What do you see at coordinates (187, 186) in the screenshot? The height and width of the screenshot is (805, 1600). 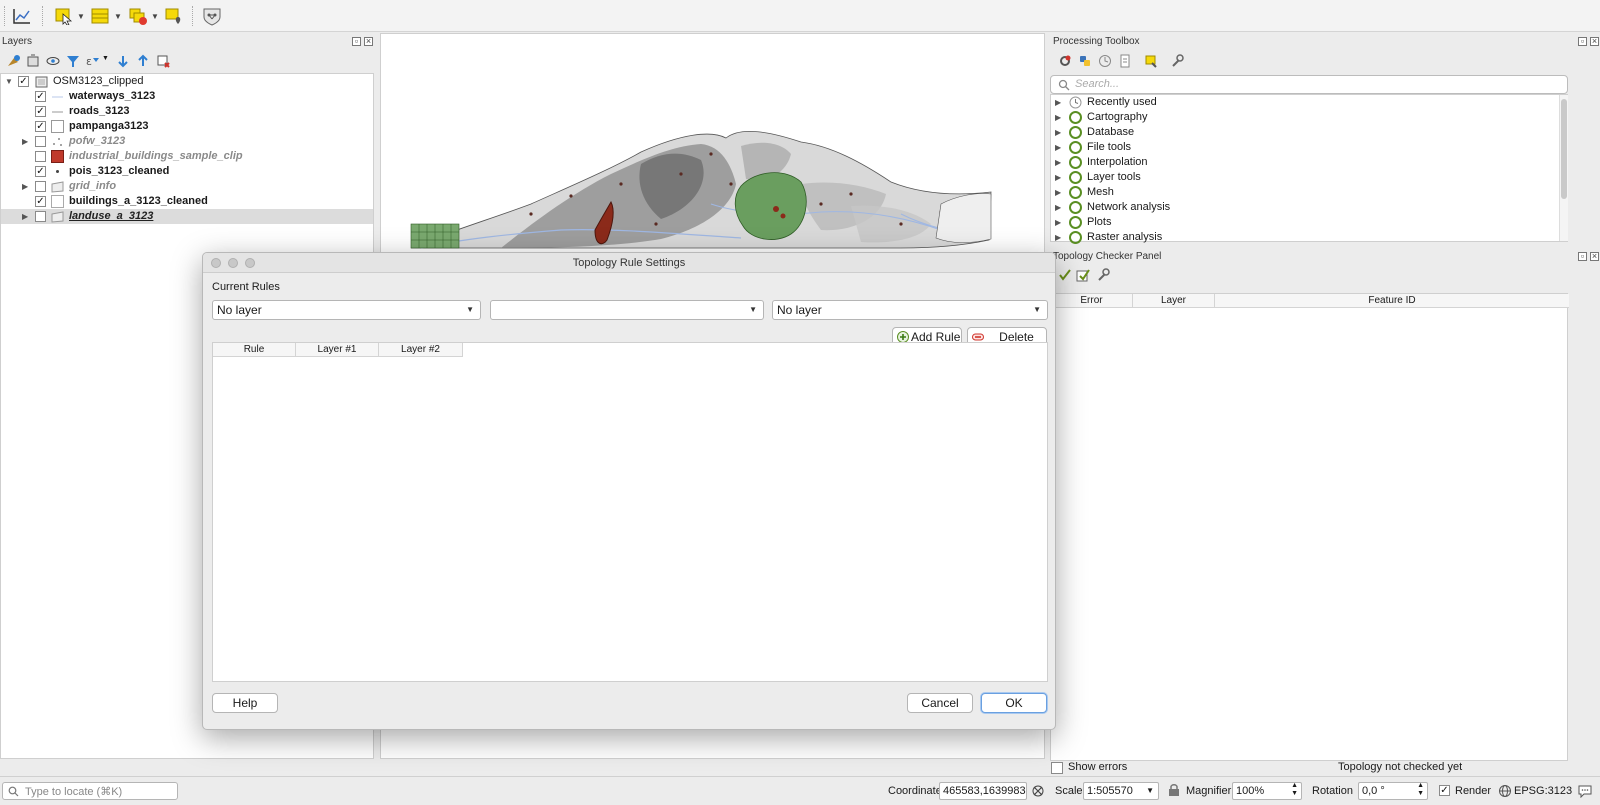 I see `layer-row-grid-info: ▶ grid_info` at bounding box center [187, 186].